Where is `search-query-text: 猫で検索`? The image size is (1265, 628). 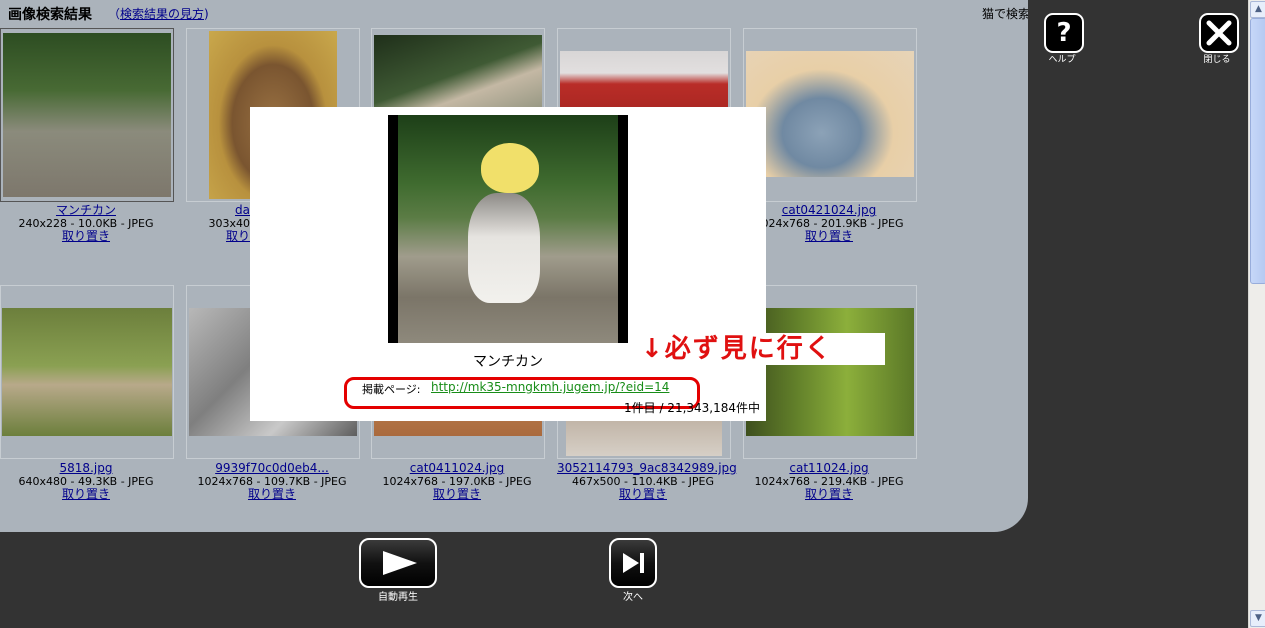 search-query-text: 猫で検索 is located at coordinates (1005, 14).